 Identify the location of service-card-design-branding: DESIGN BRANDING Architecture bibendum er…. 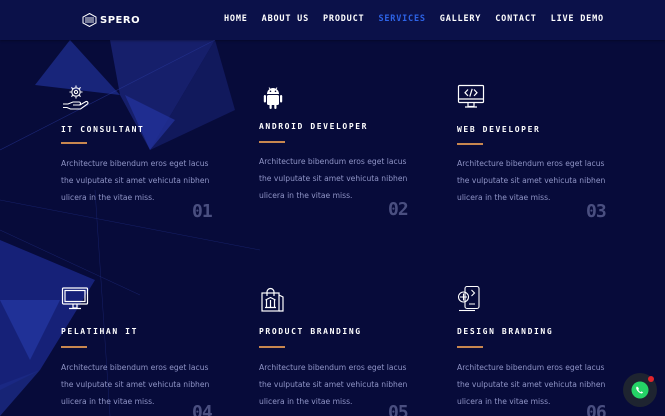
(539, 350).